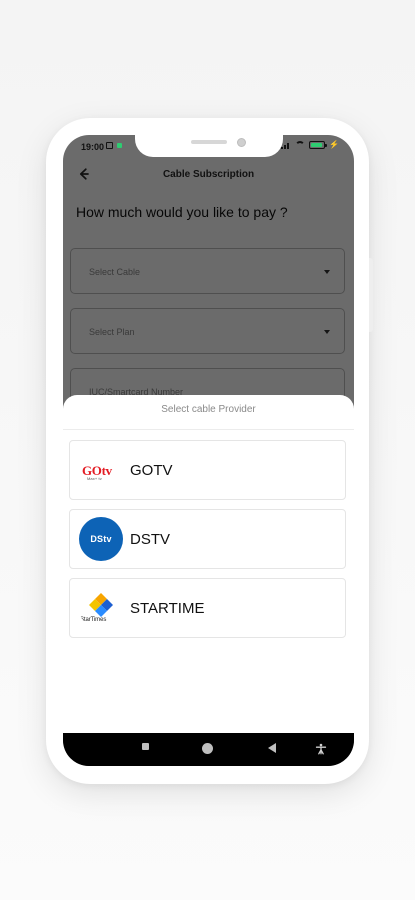 The height and width of the screenshot is (900, 415). I want to click on provider-option-gotv: GOtv Max+ tv GOTV, so click(207, 470).